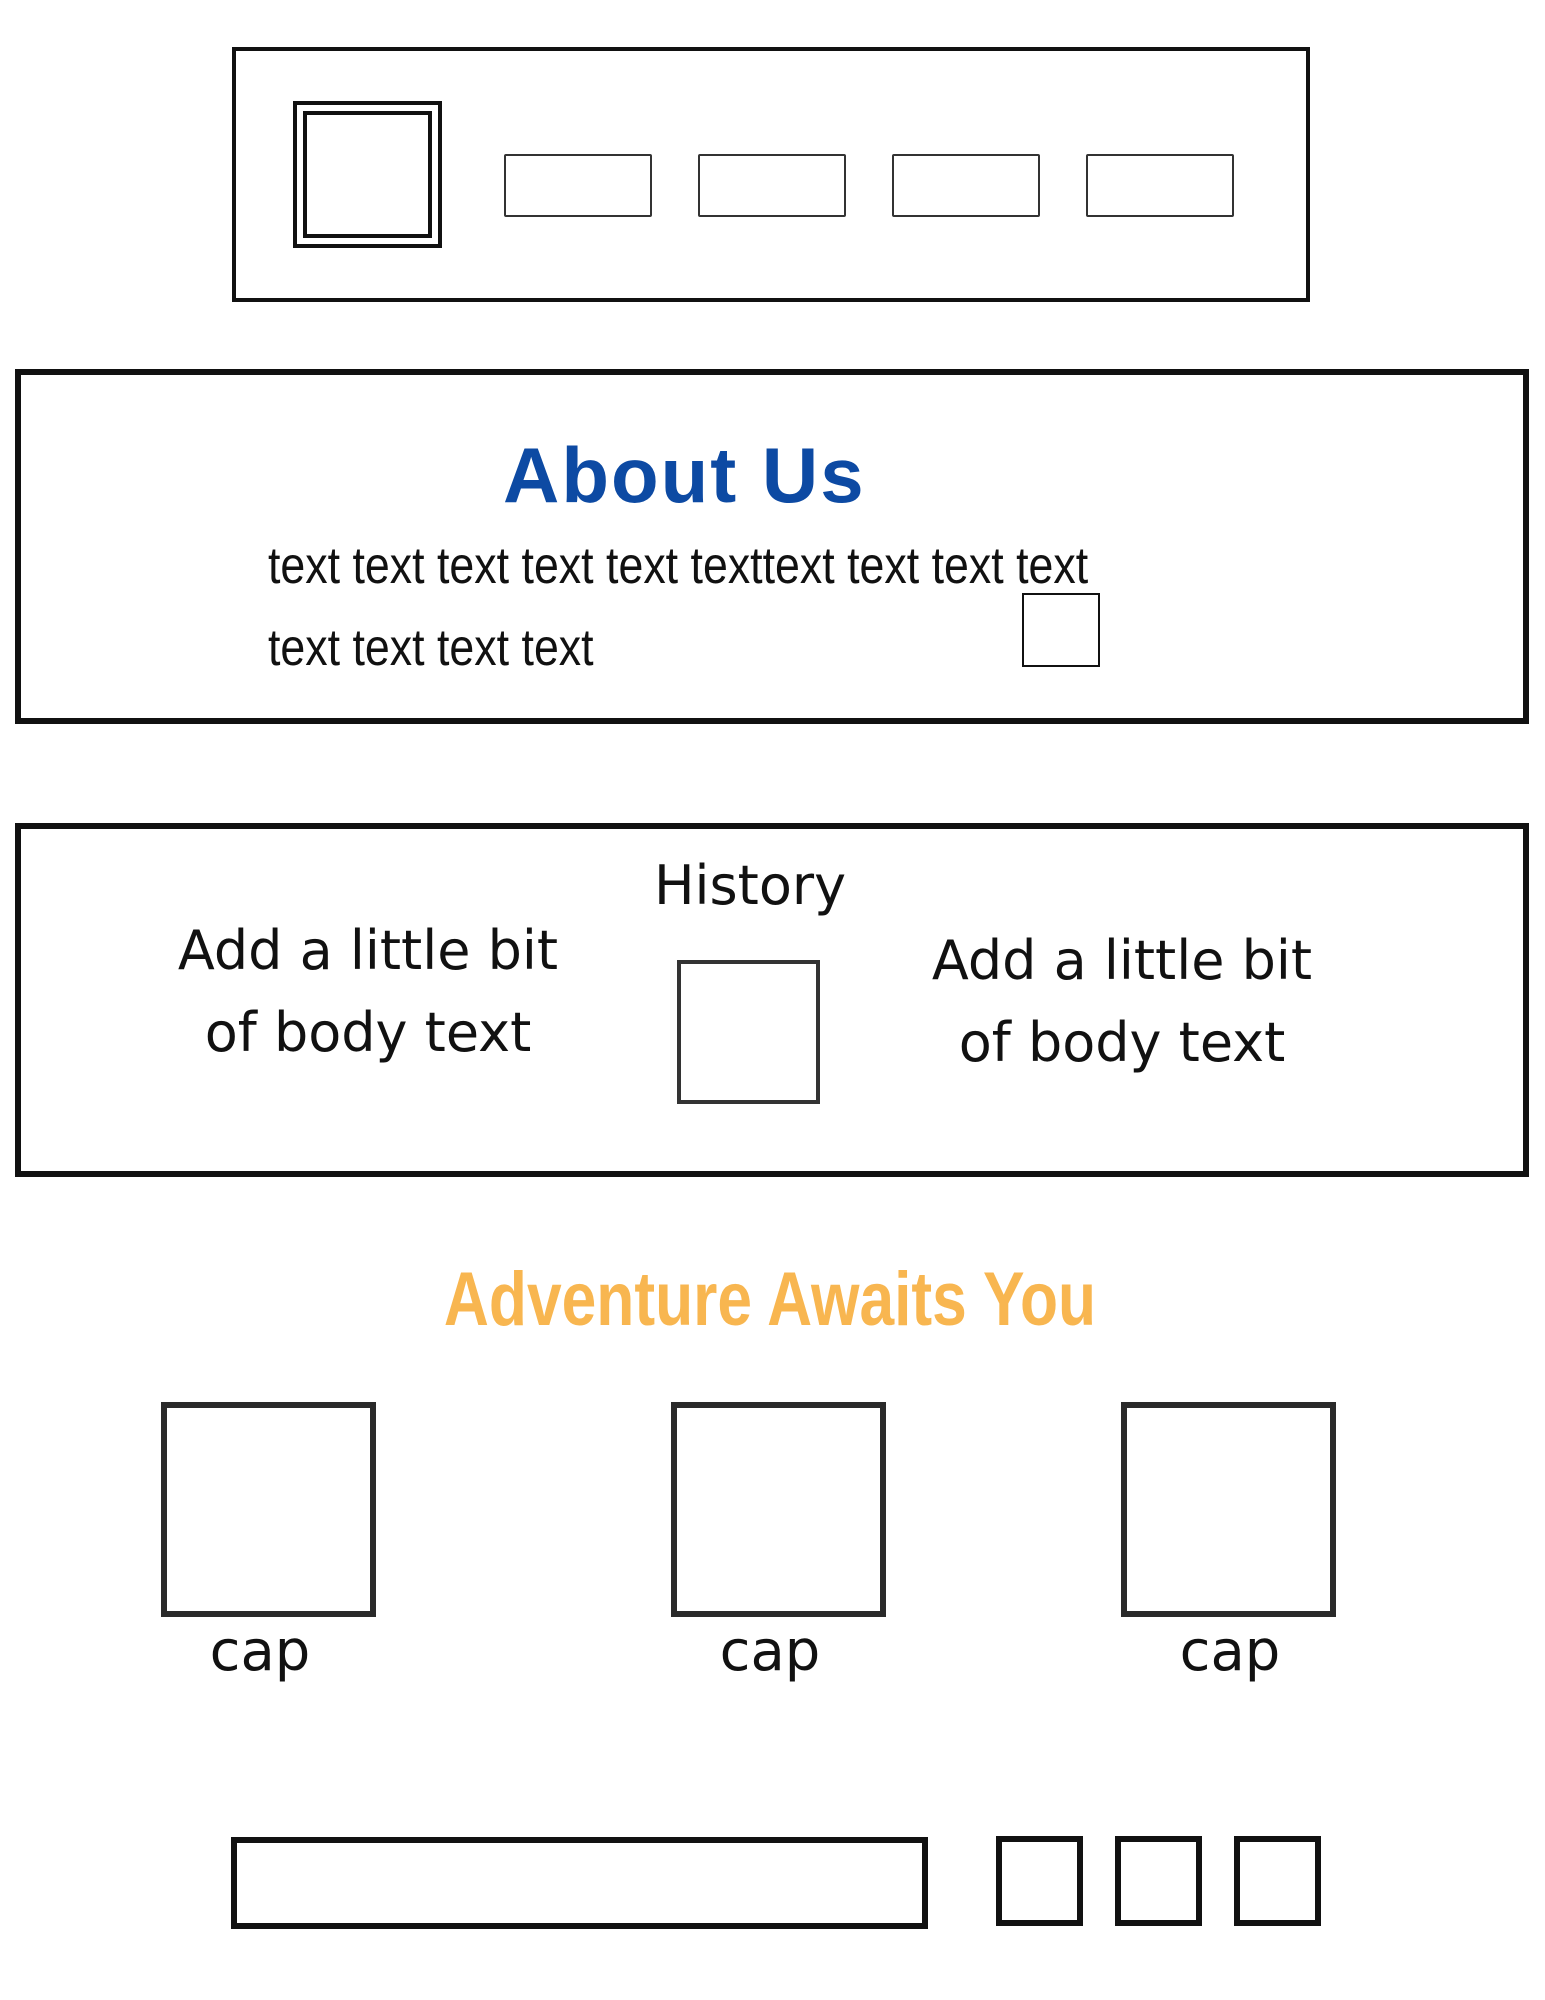 Image resolution: width=1545 pixels, height=2000 pixels. I want to click on history-body-right-line-1: Add a little bit, so click(1122, 960).